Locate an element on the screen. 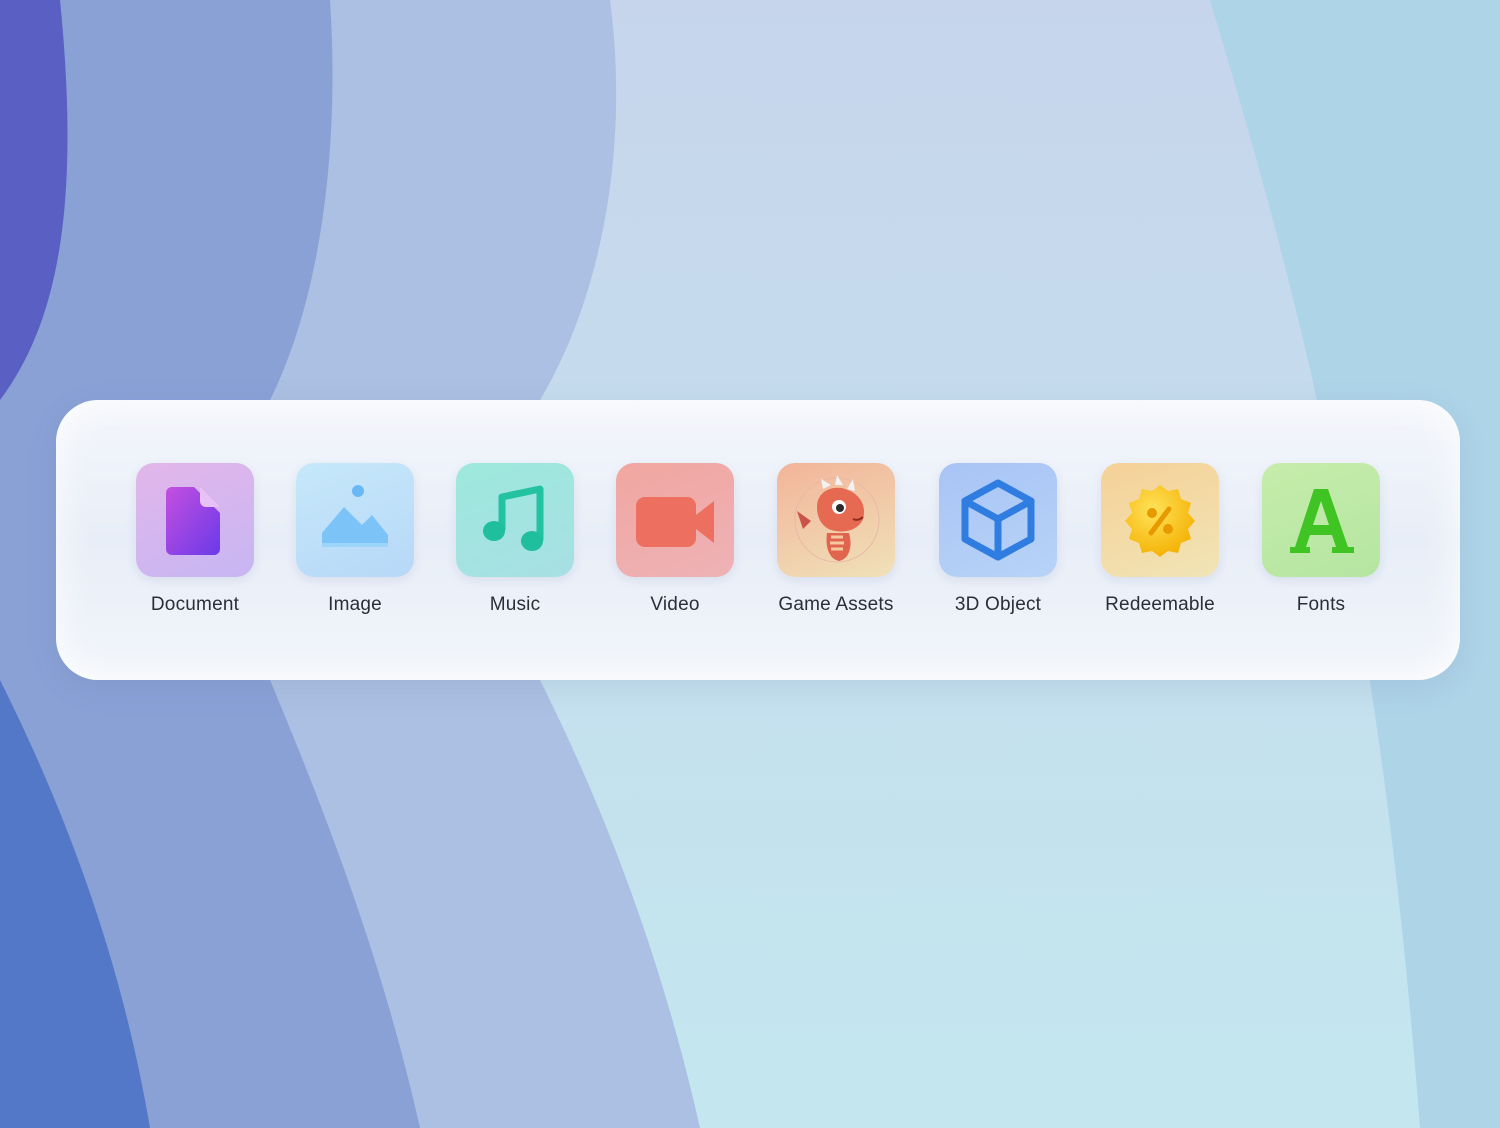 Image resolution: width=1500 pixels, height=1128 pixels. category-label: Image is located at coordinates (355, 604).